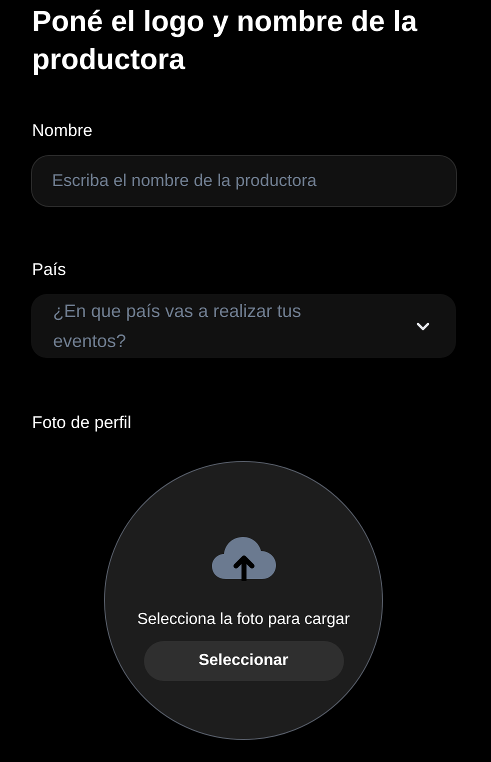  What do you see at coordinates (243, 326) in the screenshot?
I see `country-select: ¿En que país vas a realizar tus eventos?` at bounding box center [243, 326].